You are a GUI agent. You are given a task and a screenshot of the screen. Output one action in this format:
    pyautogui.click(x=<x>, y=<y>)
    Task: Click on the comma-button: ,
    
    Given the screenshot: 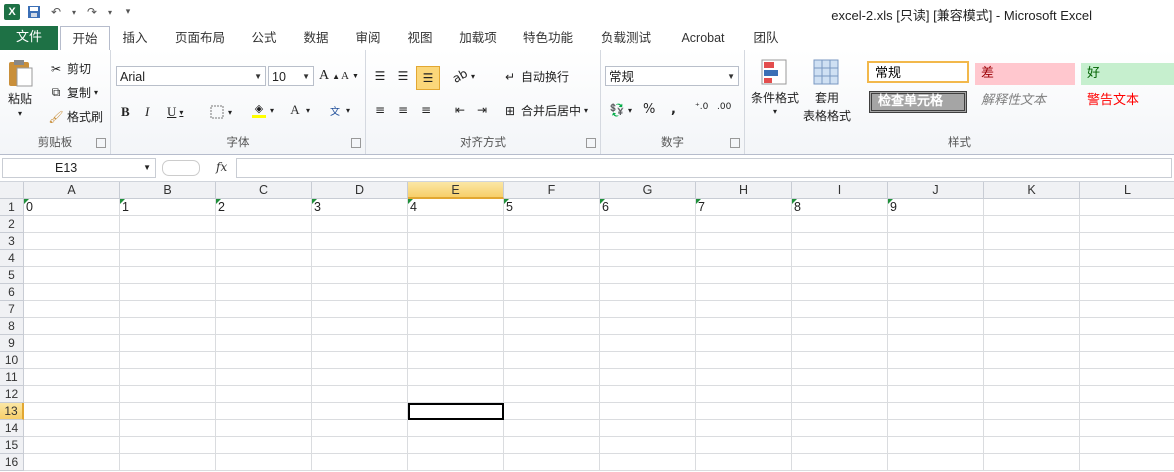 What is the action you would take?
    pyautogui.click(x=673, y=109)
    